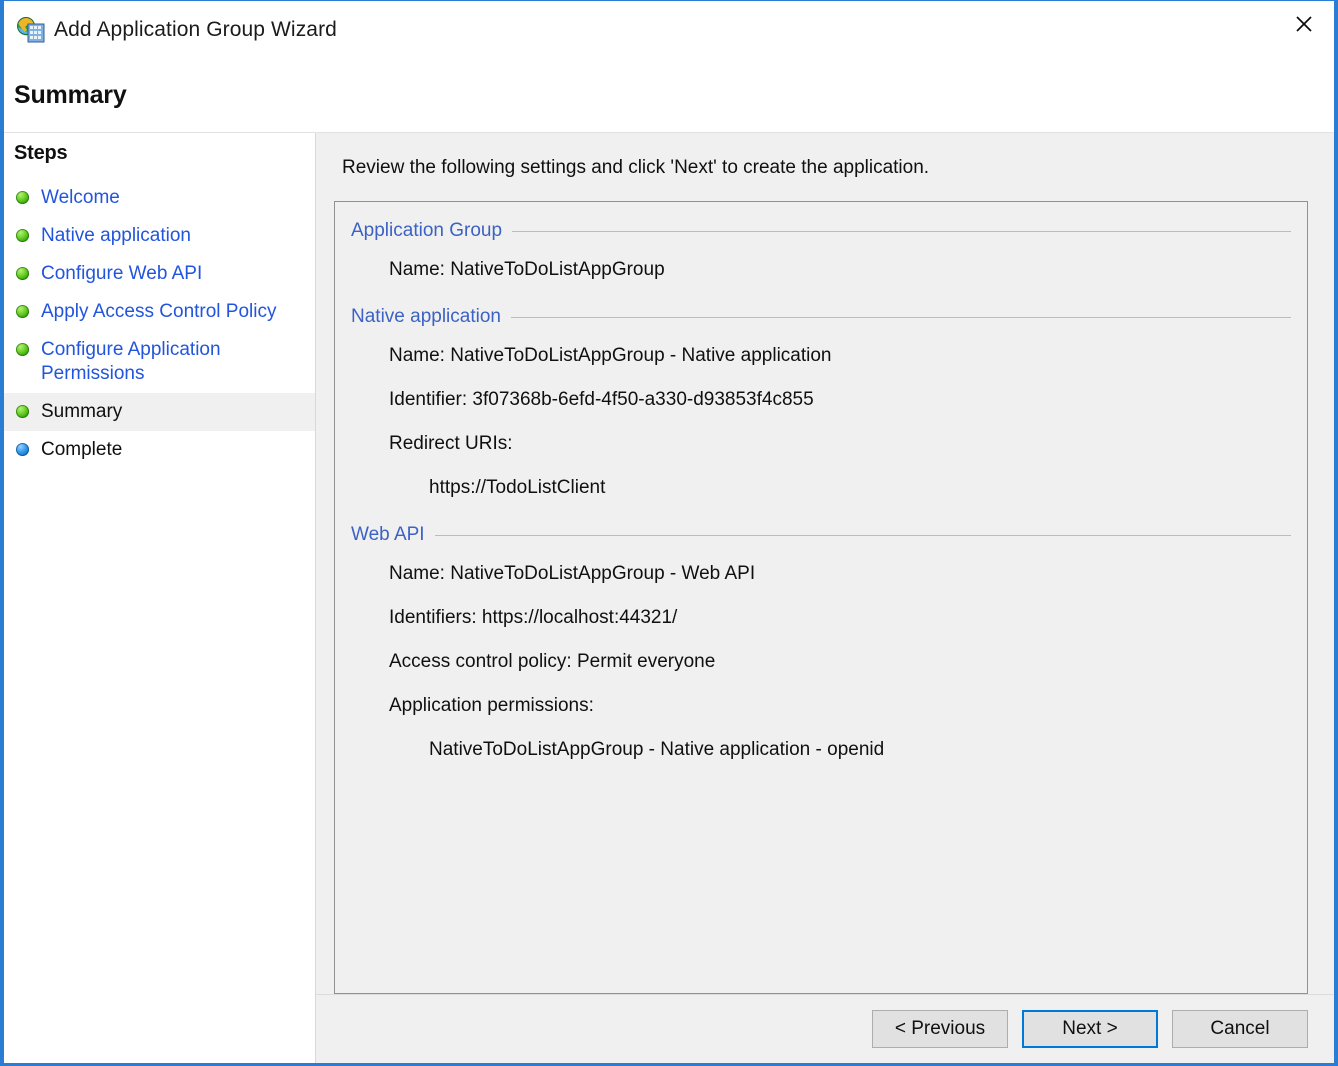 Image resolution: width=1338 pixels, height=1066 pixels. Describe the element at coordinates (82, 449) in the screenshot. I see `sidebar-step-label: Complete` at that location.